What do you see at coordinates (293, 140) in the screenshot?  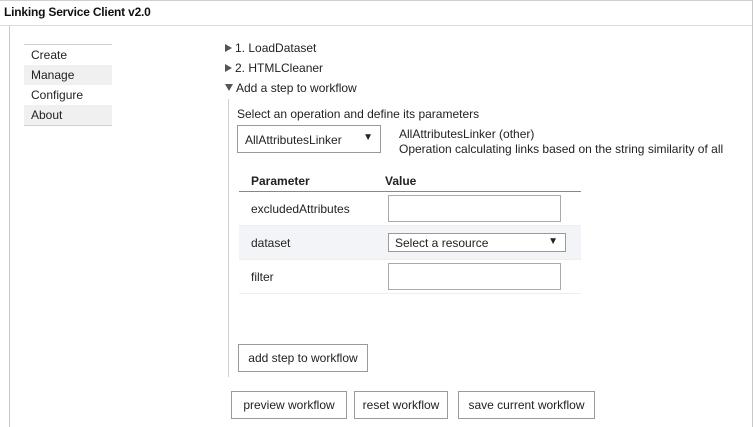 I see `operation-select-value: AllAttributesLinker` at bounding box center [293, 140].